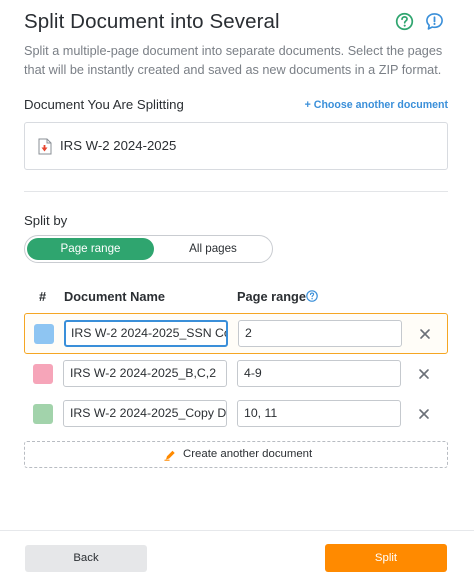  I want to click on page-range-input: 10, 11, so click(319, 413).